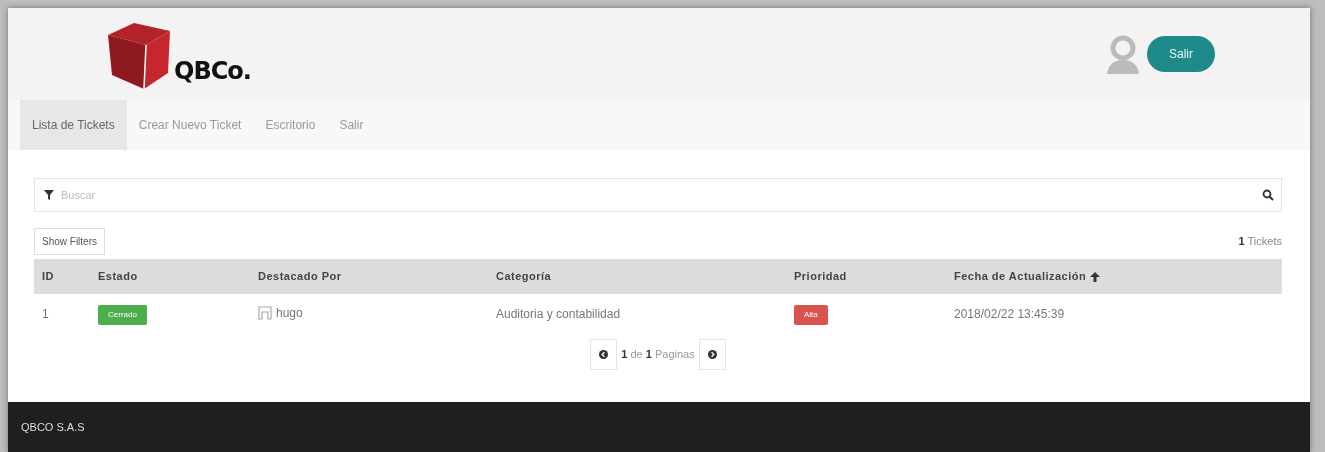 The image size is (1325, 452). I want to click on page-indicator: 1 de 1 Paginas, so click(658, 354).